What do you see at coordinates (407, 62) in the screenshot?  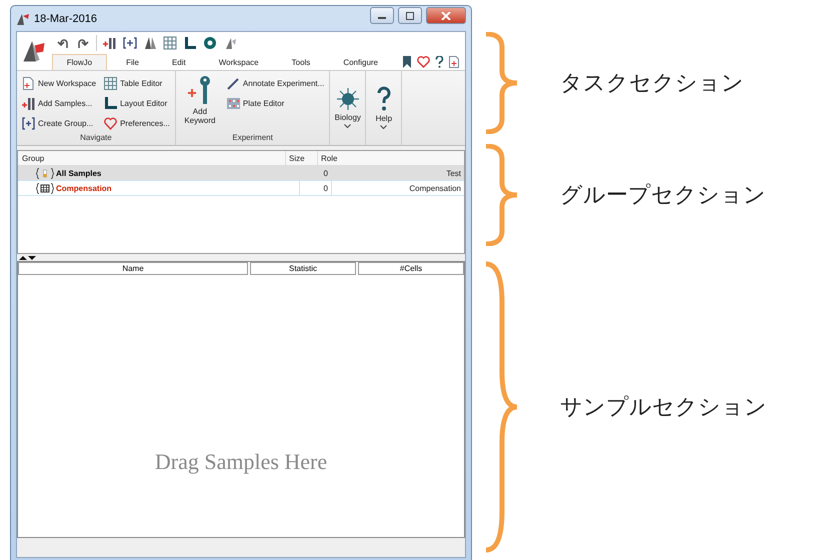 I see `bookmark-icon` at bounding box center [407, 62].